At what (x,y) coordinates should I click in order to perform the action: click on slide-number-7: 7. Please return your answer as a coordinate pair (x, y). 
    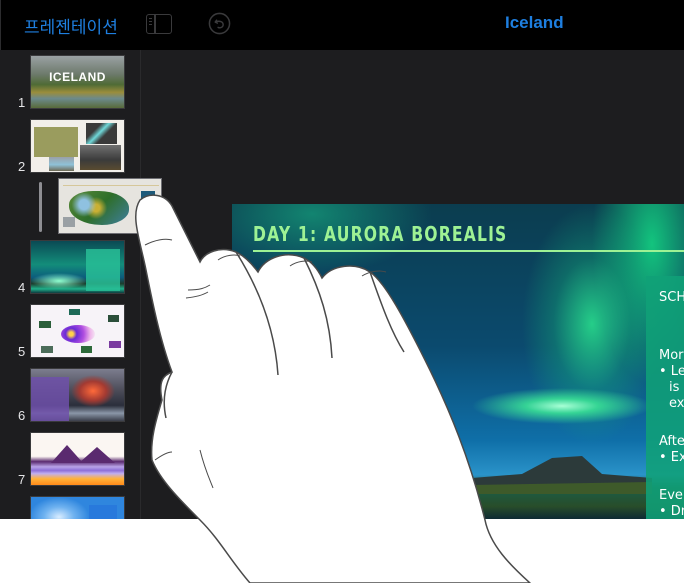
    Looking at the image, I should click on (22, 479).